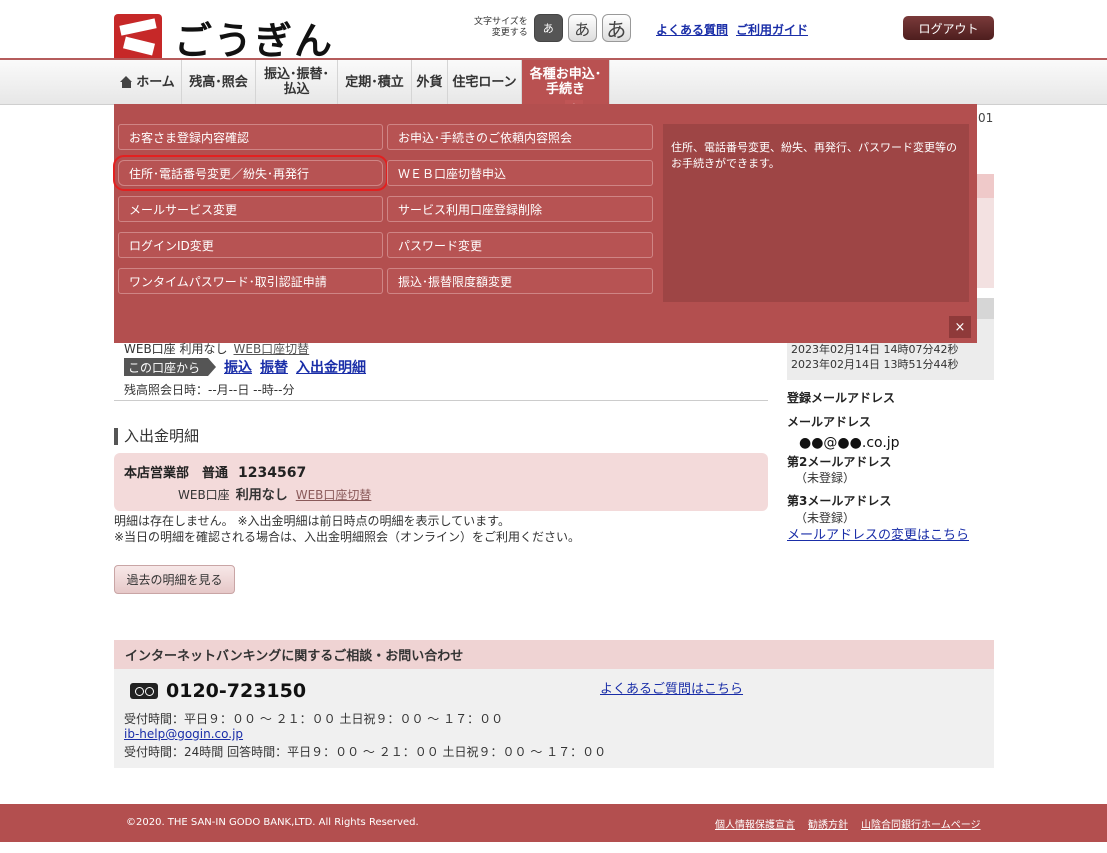 Image resolution: width=1107 pixels, height=853 pixels. I want to click on font-size-small-button: あ, so click(548, 28).